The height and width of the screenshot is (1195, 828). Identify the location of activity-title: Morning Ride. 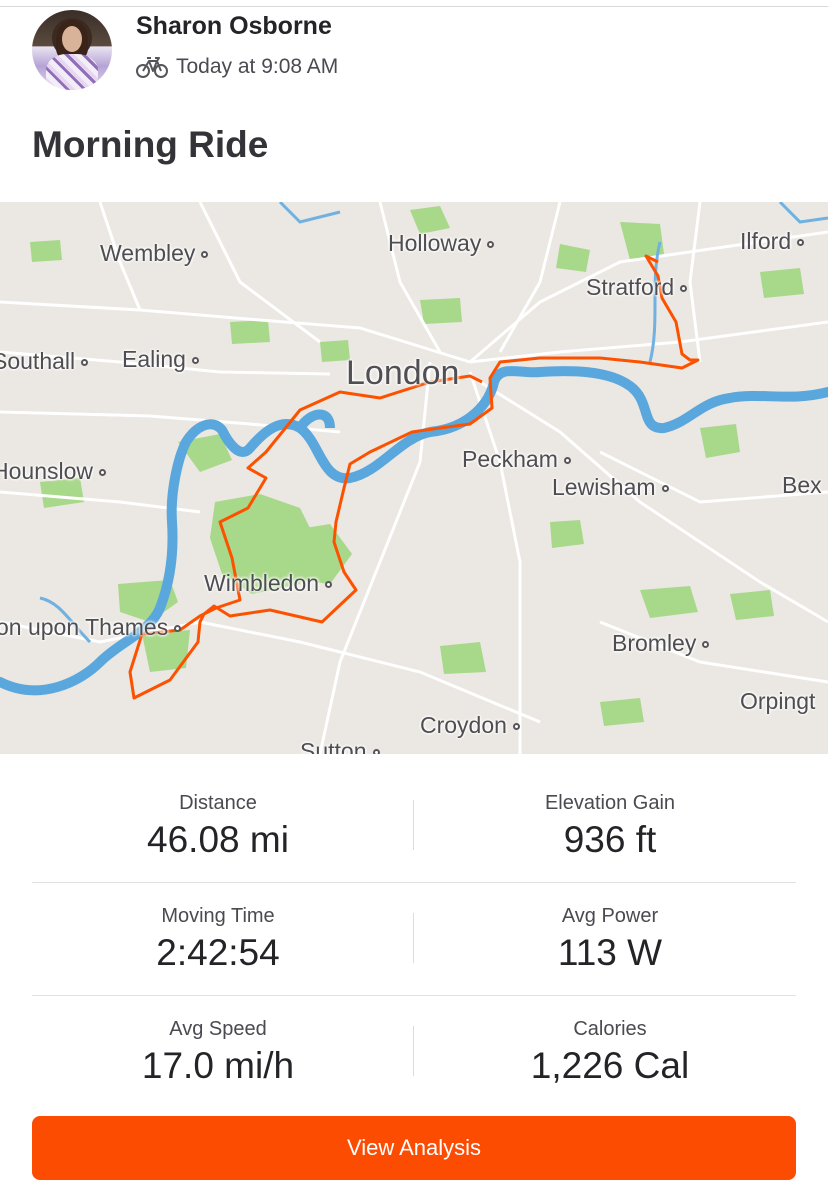
(150, 145).